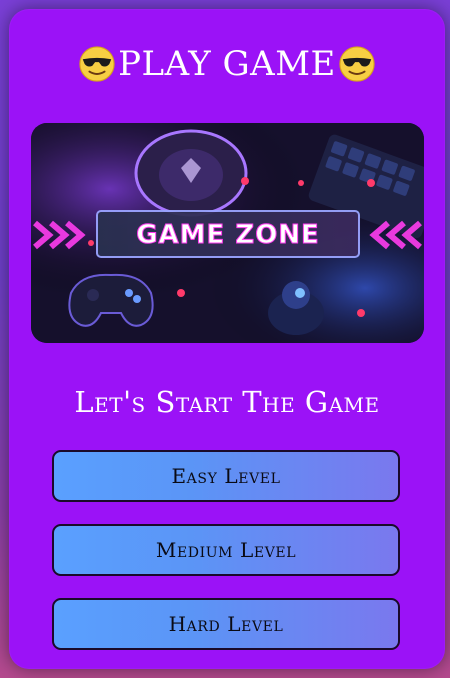  What do you see at coordinates (226, 476) in the screenshot?
I see `easy-level-button: Easy Level` at bounding box center [226, 476].